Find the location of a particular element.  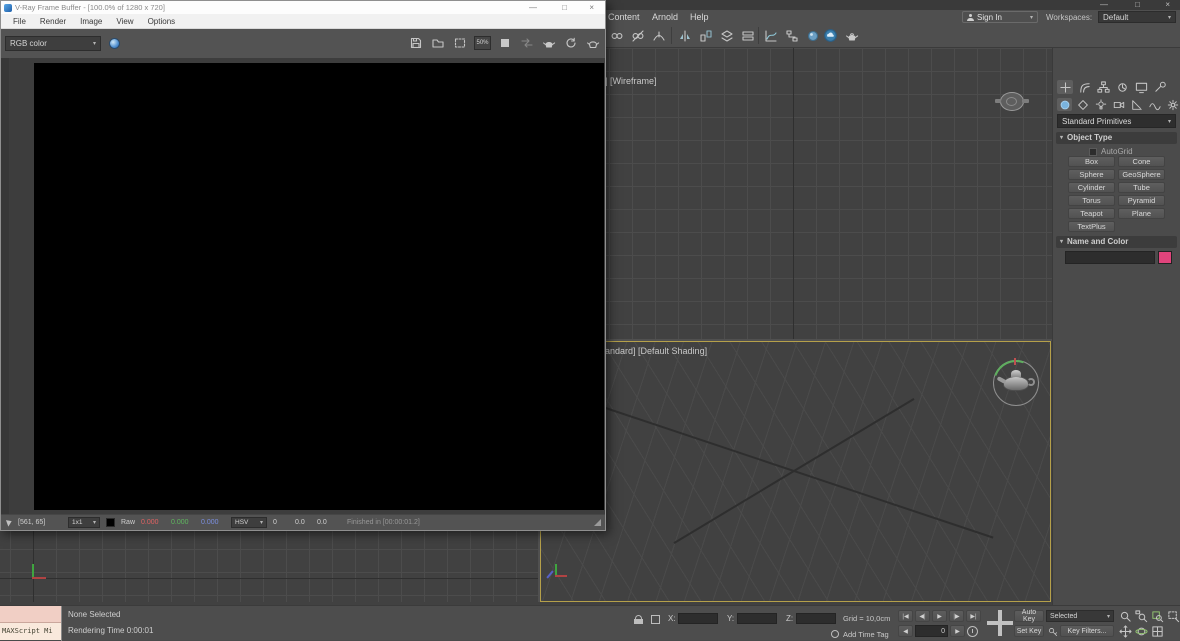

category-cameras-icon is located at coordinates (1118, 104).